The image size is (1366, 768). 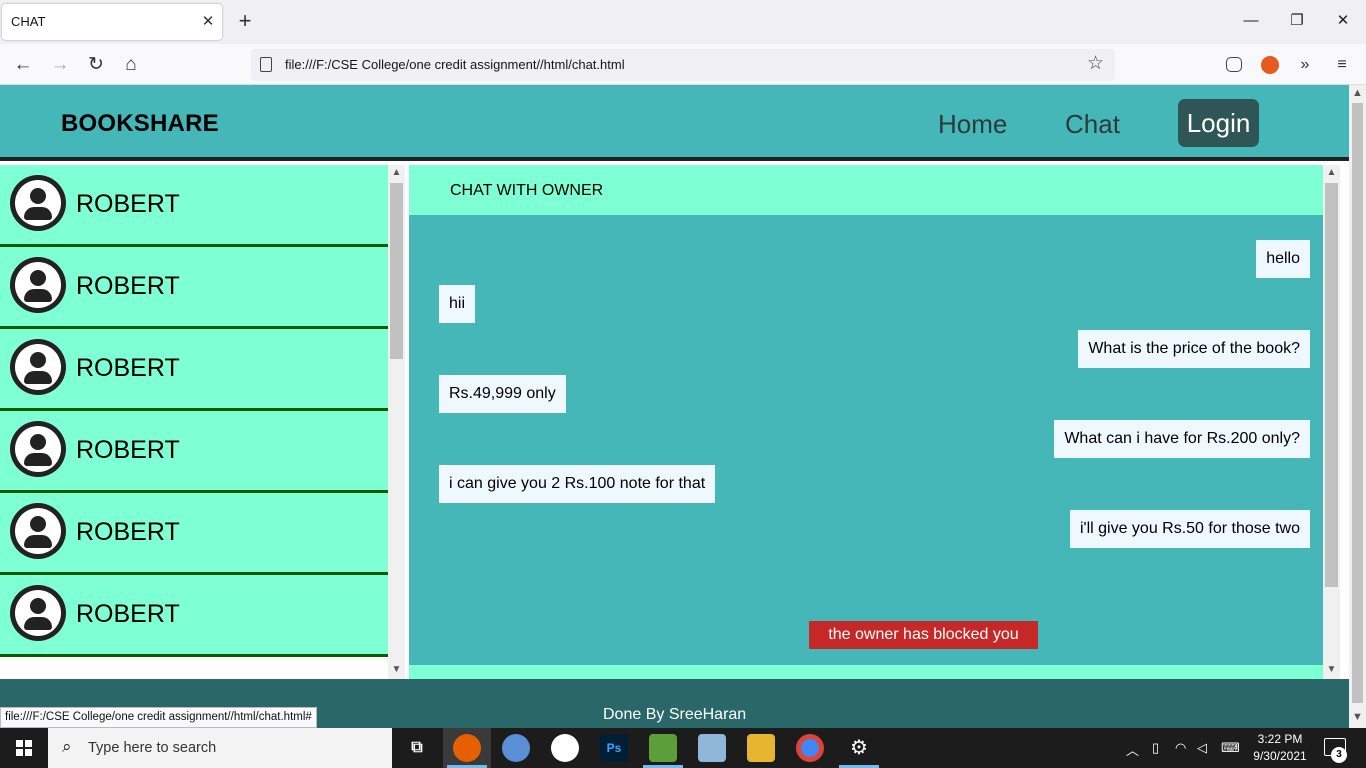 I want to click on start-button, so click(x=24, y=748).